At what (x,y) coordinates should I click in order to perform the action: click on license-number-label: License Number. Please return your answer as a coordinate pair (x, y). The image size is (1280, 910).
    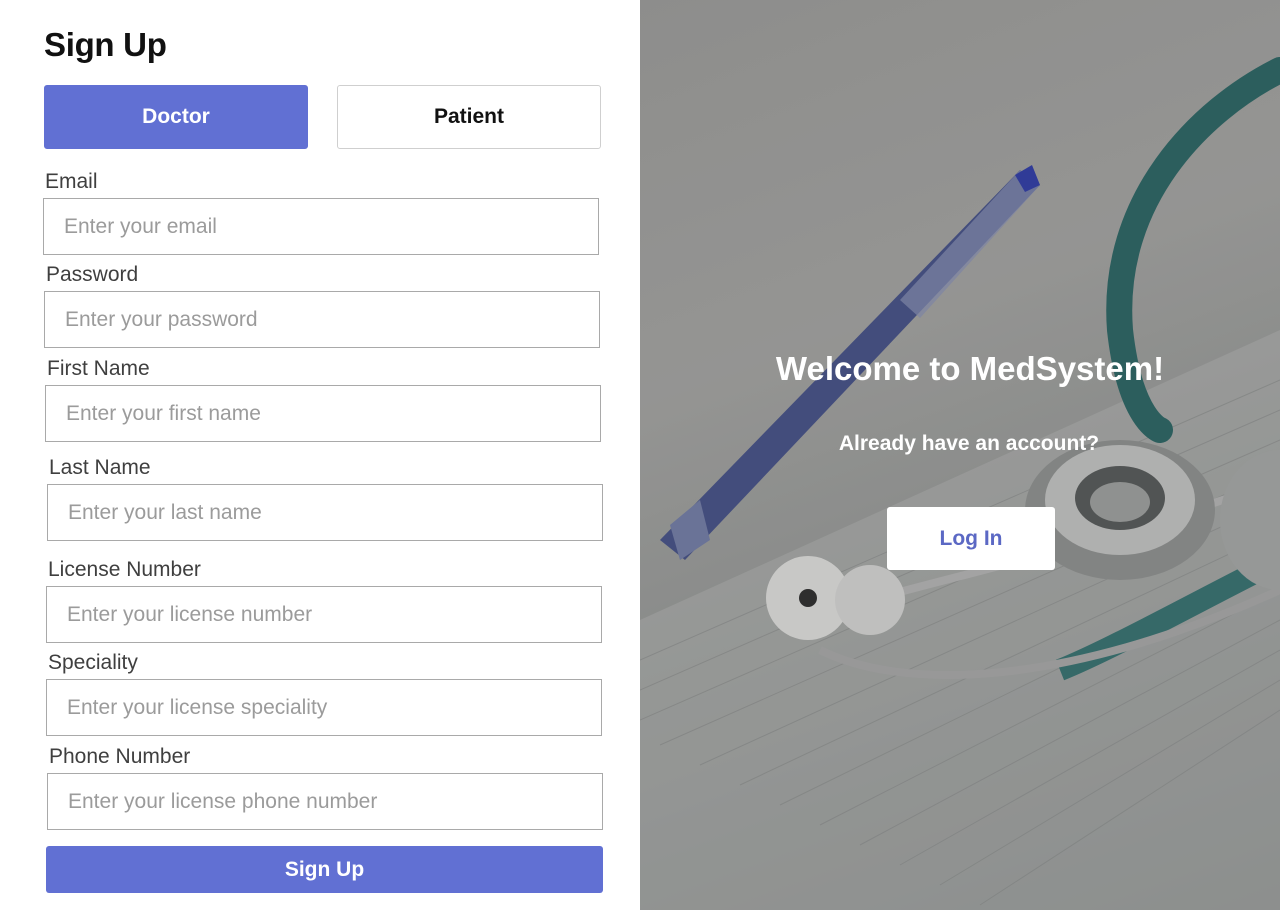
    Looking at the image, I should click on (124, 569).